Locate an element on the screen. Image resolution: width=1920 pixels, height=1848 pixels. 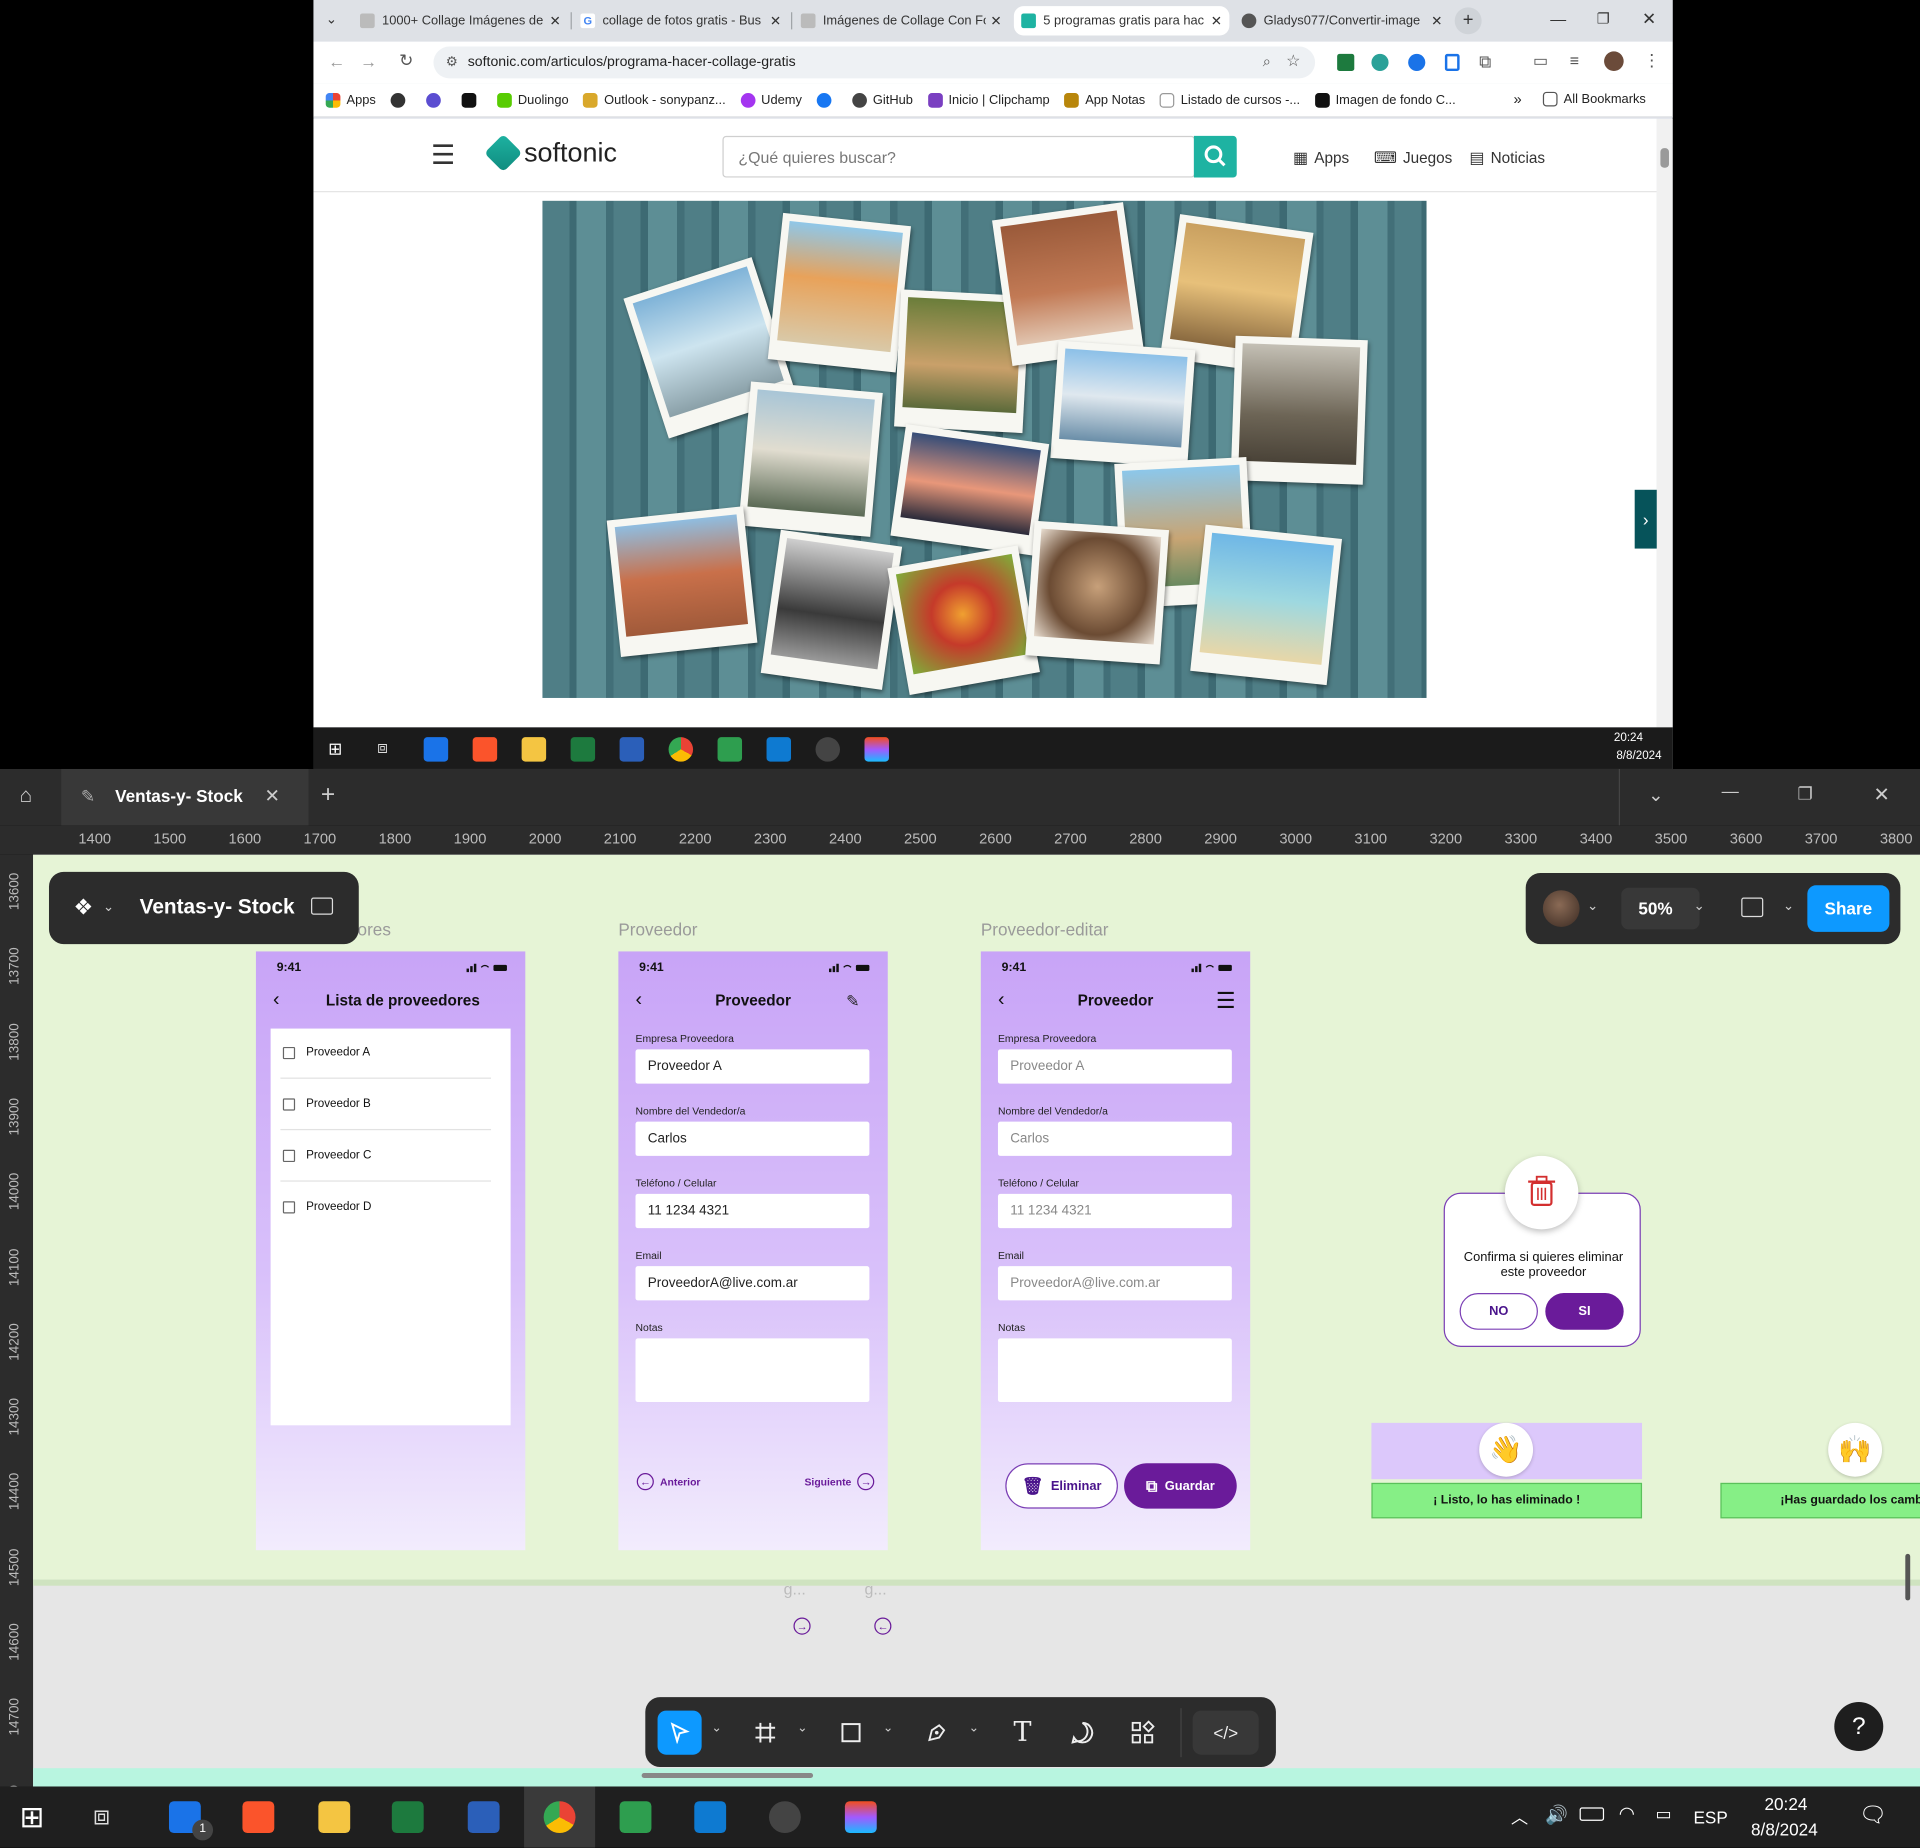
figma-logo-icon: ❖ is located at coordinates (83, 908).